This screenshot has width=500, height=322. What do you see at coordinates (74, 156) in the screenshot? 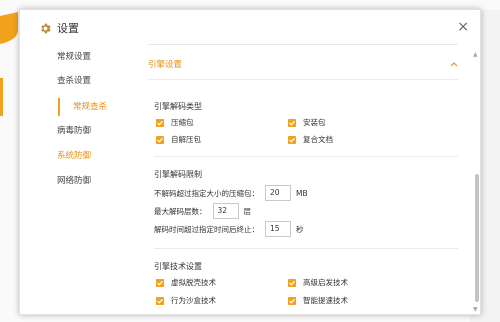
I see `sidebar-item-system-defense: 系统防御` at bounding box center [74, 156].